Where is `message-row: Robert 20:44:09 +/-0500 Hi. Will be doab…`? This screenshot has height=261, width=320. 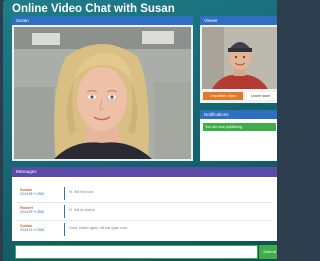 message-row: Robert 20:44:09 +/-0500 Hi. Will be doab… is located at coordinates (144, 212).